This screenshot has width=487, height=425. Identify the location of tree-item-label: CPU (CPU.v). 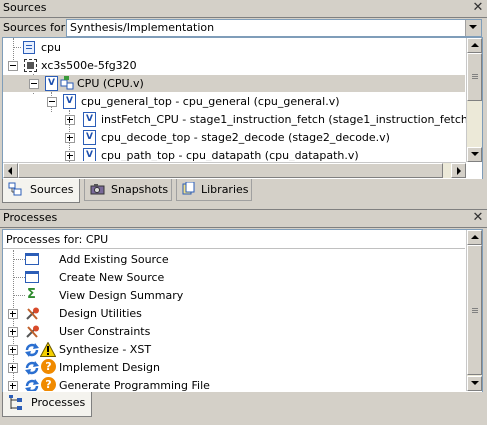
(110, 83).